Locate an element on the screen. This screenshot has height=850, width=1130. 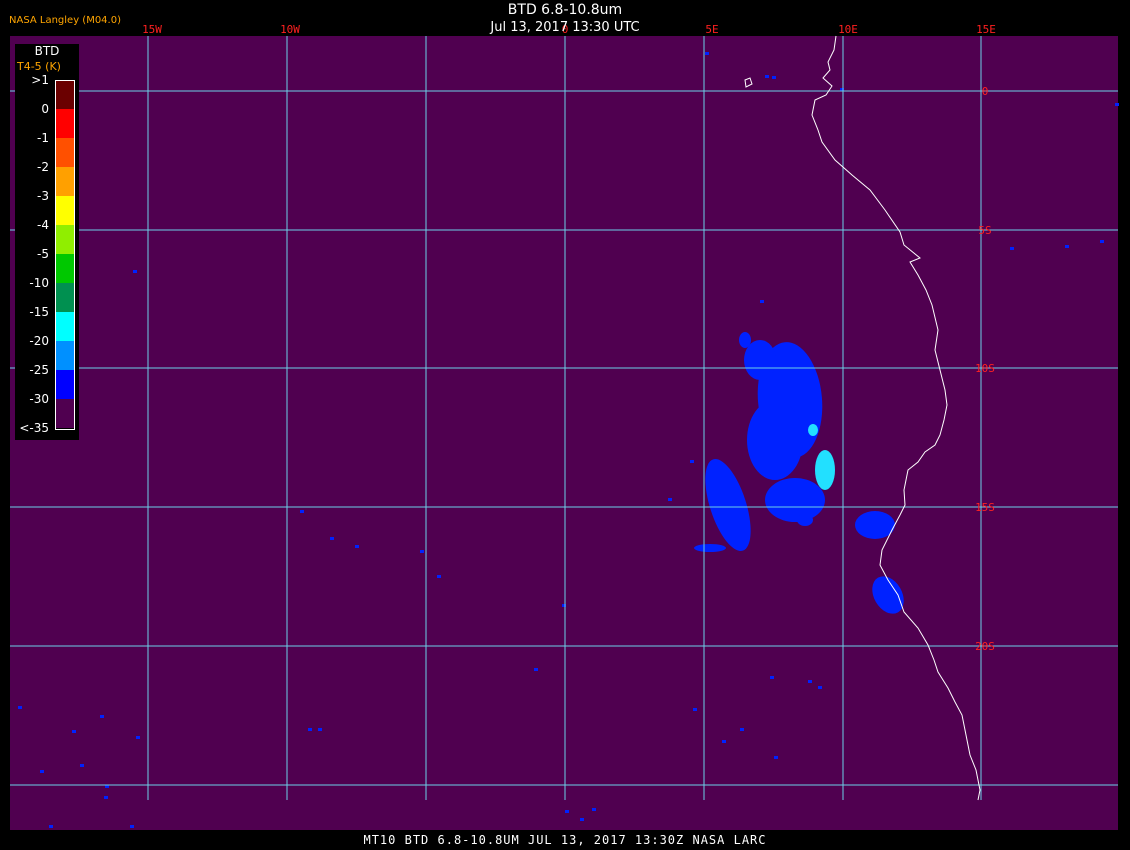
brand-label: NASA Langley (M04.0) is located at coordinates (65, 20).